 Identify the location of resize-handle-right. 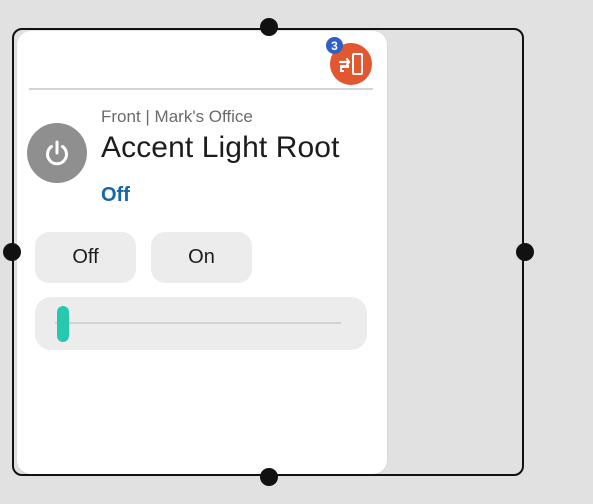
(525, 252).